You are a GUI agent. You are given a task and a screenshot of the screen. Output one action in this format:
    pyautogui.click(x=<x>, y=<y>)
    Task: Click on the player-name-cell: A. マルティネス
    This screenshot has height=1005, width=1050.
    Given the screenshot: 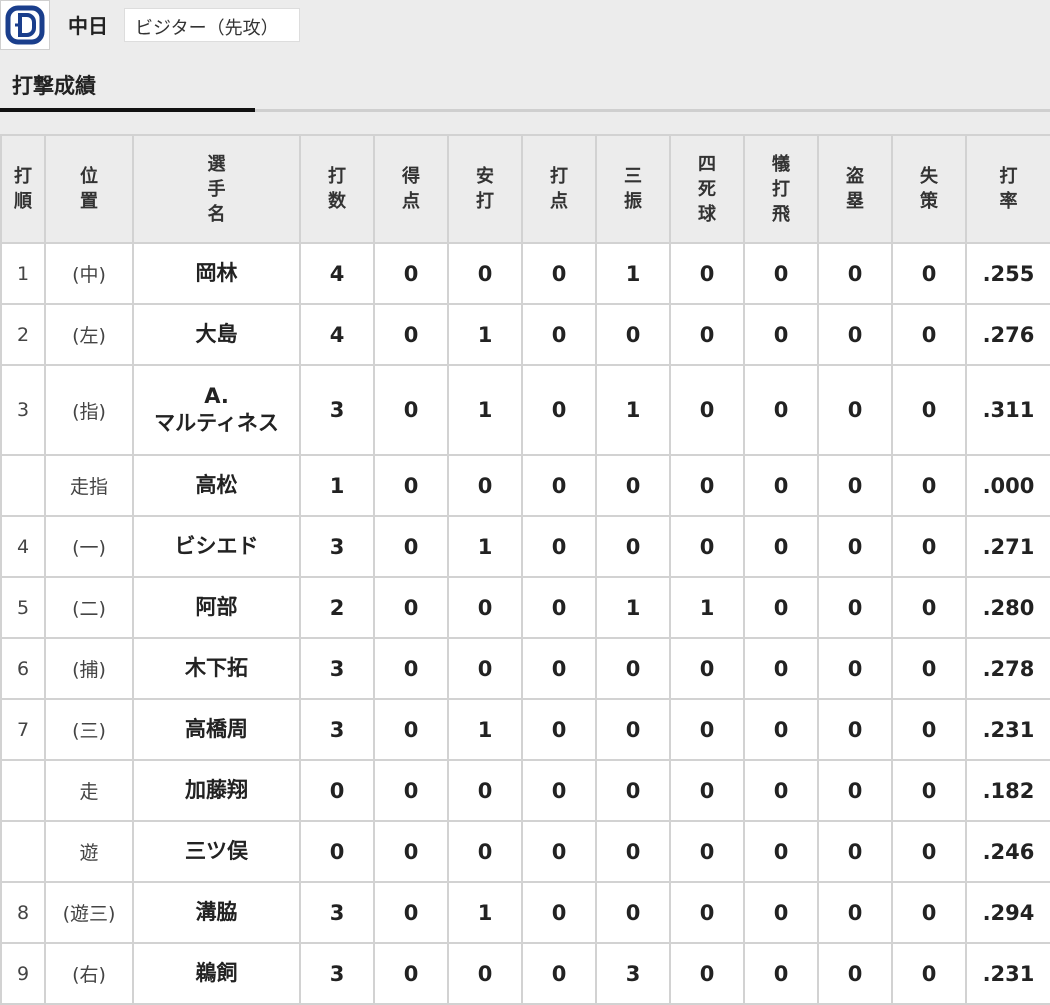 What is the action you would take?
    pyautogui.click(x=216, y=410)
    